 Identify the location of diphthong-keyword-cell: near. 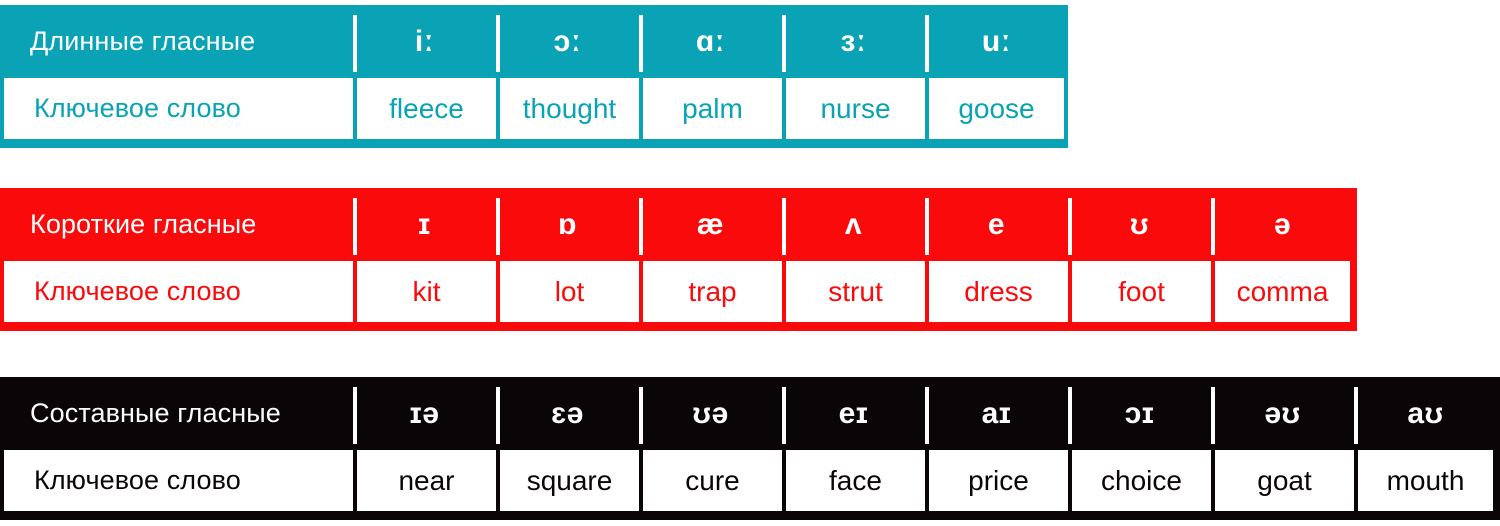
(424, 482).